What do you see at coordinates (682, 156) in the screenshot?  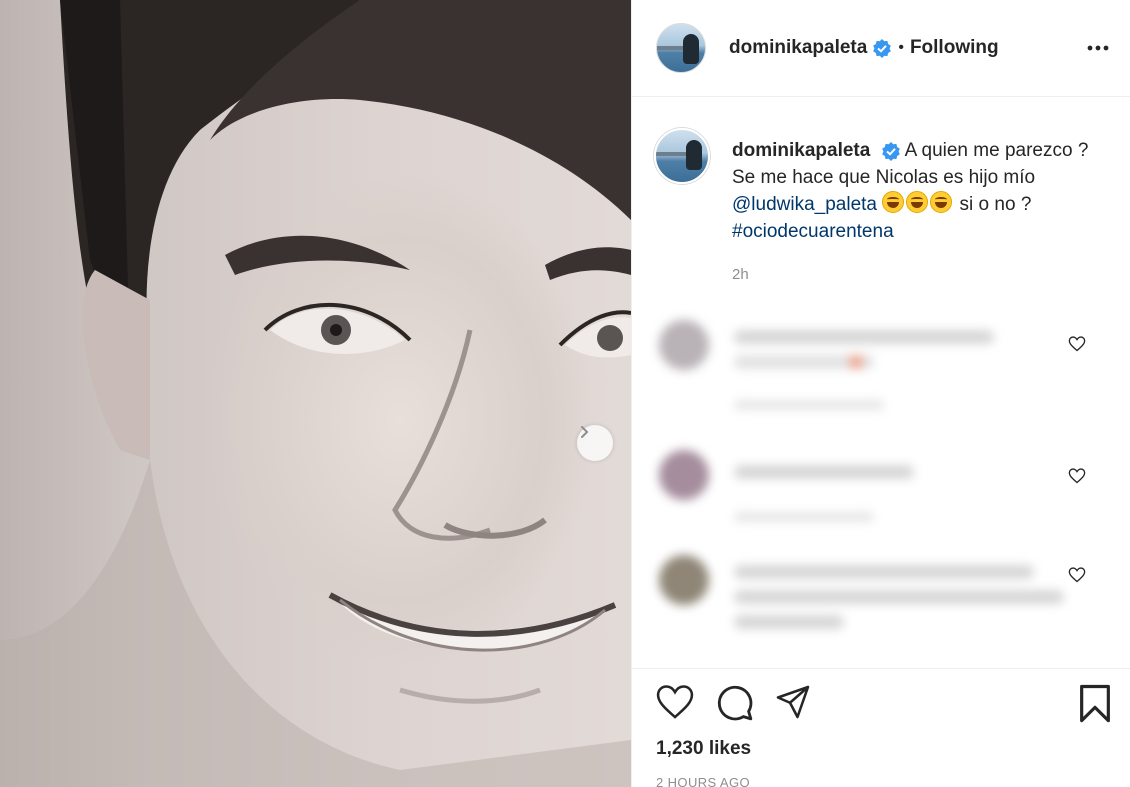 I see `caption-author-avatar` at bounding box center [682, 156].